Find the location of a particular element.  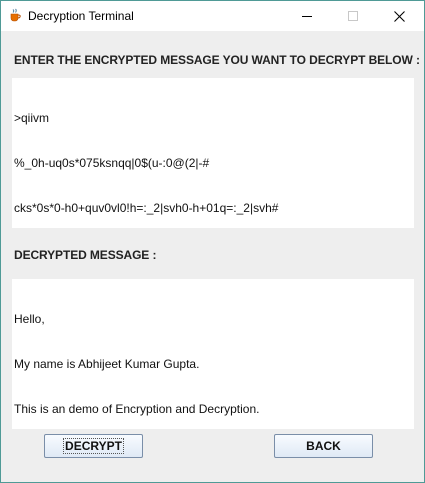

minimize-button is located at coordinates (307, 16).